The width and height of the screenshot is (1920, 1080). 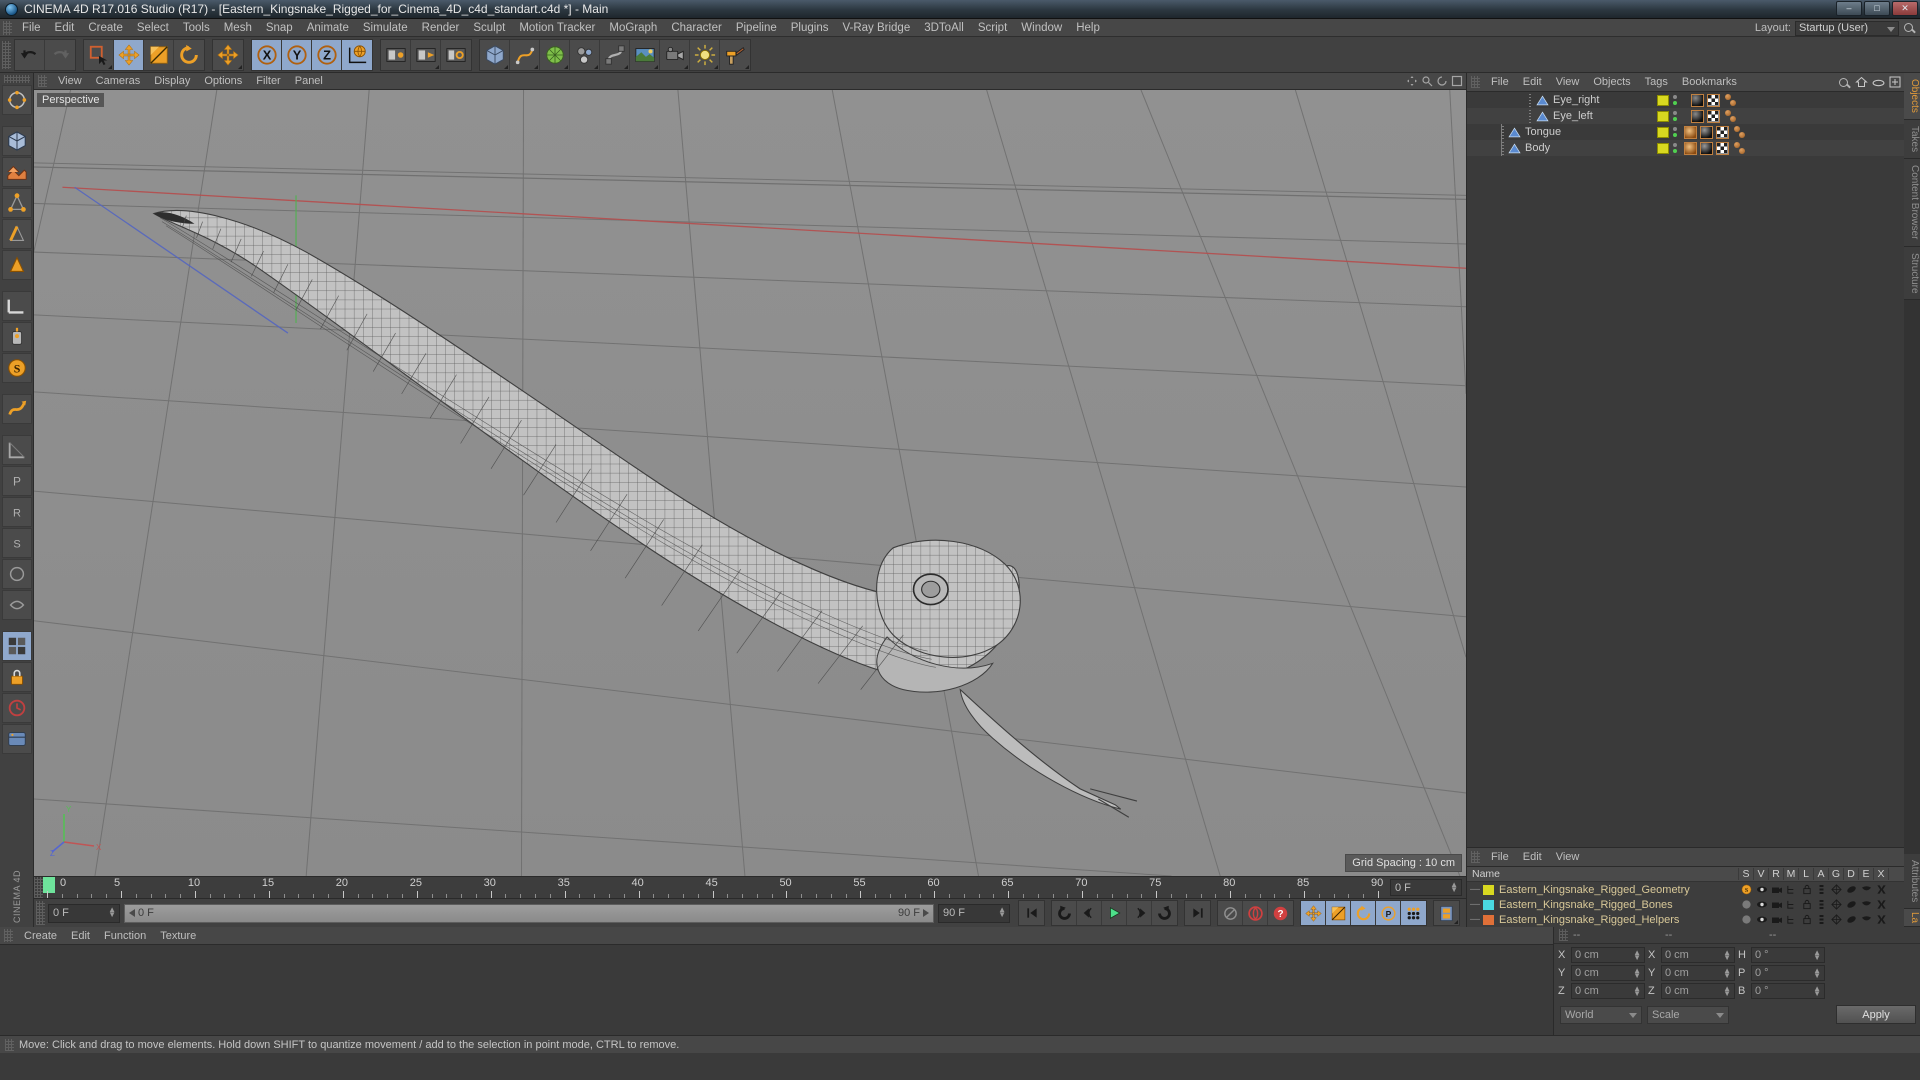 What do you see at coordinates (1608, 973) in the screenshot?
I see `pos-y-field: 0 cm ▲ ▼` at bounding box center [1608, 973].